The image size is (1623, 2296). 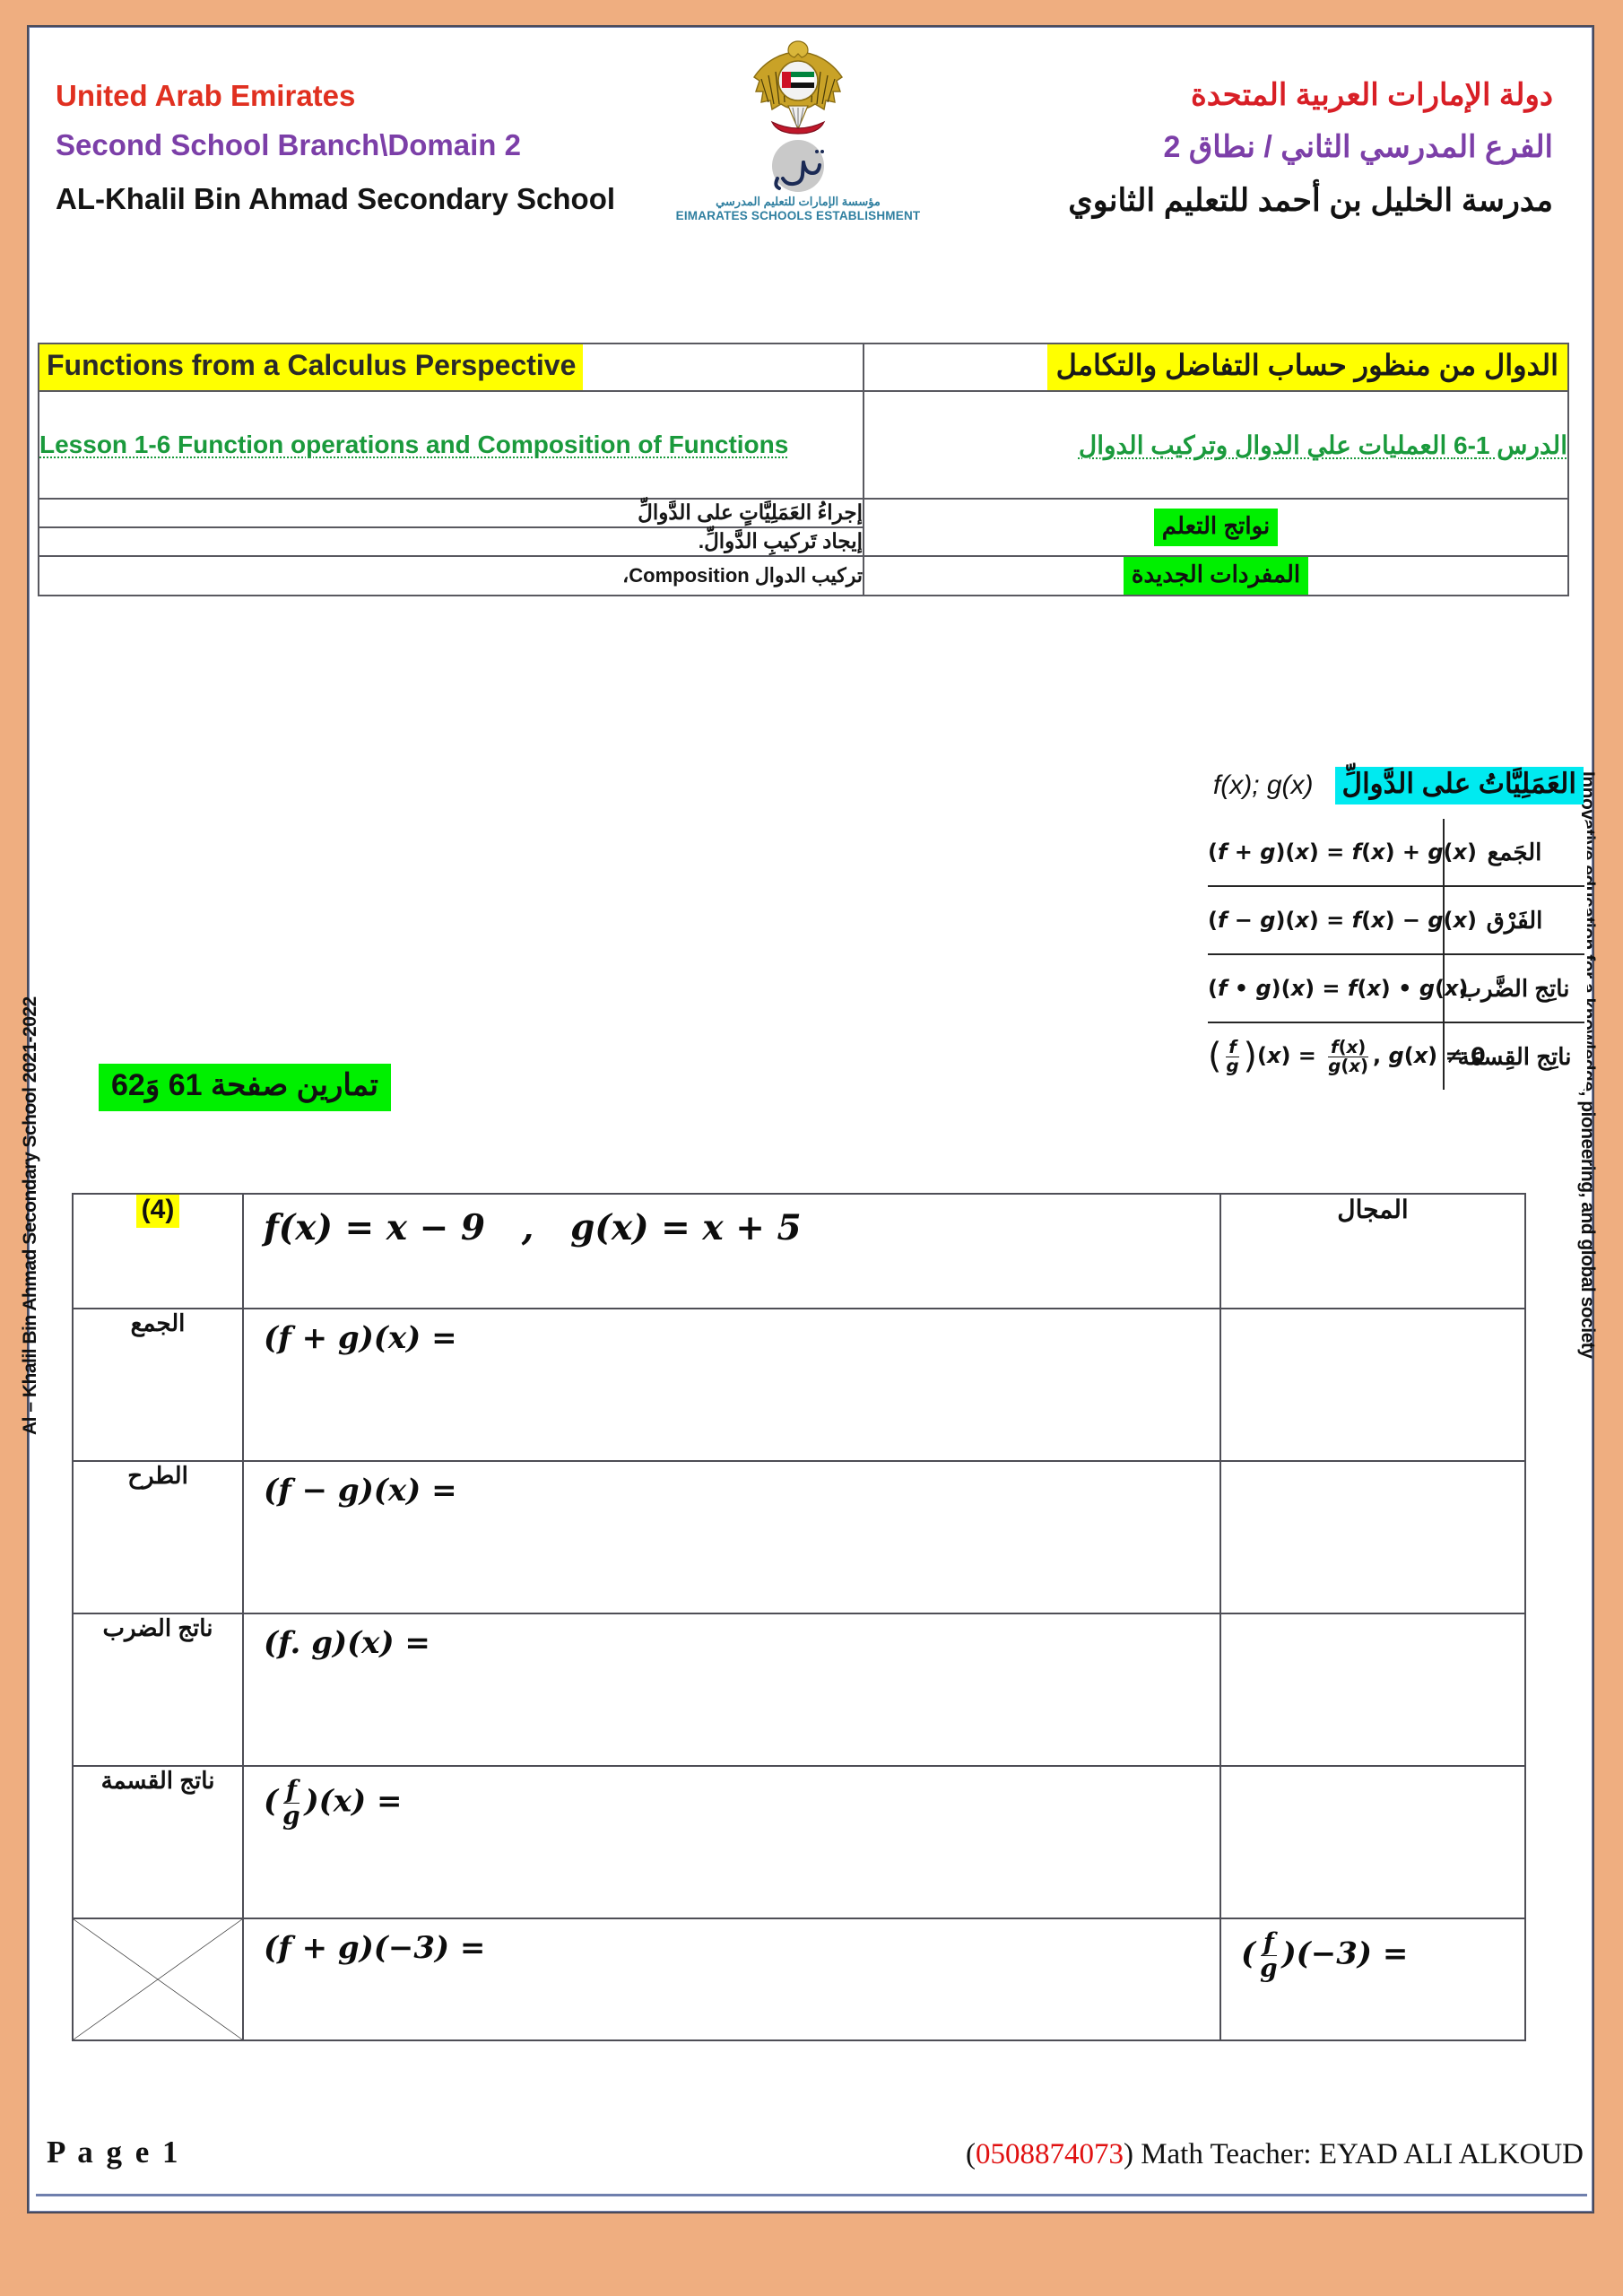 What do you see at coordinates (1342, 920) in the screenshot?
I see `operation-formula-cell: (f − g)(x) = f(x) − g(x)` at bounding box center [1342, 920].